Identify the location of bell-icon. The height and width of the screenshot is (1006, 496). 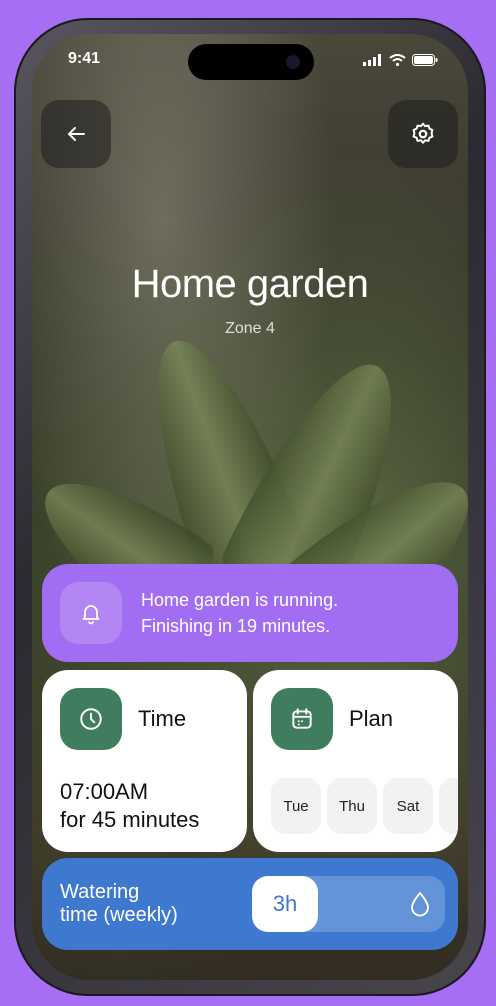
(91, 615).